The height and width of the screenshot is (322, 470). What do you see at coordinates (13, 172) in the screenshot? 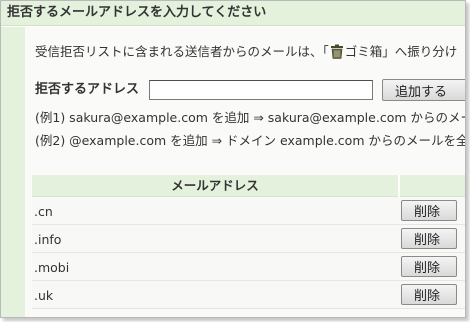
I see `sidebar-strip` at bounding box center [13, 172].